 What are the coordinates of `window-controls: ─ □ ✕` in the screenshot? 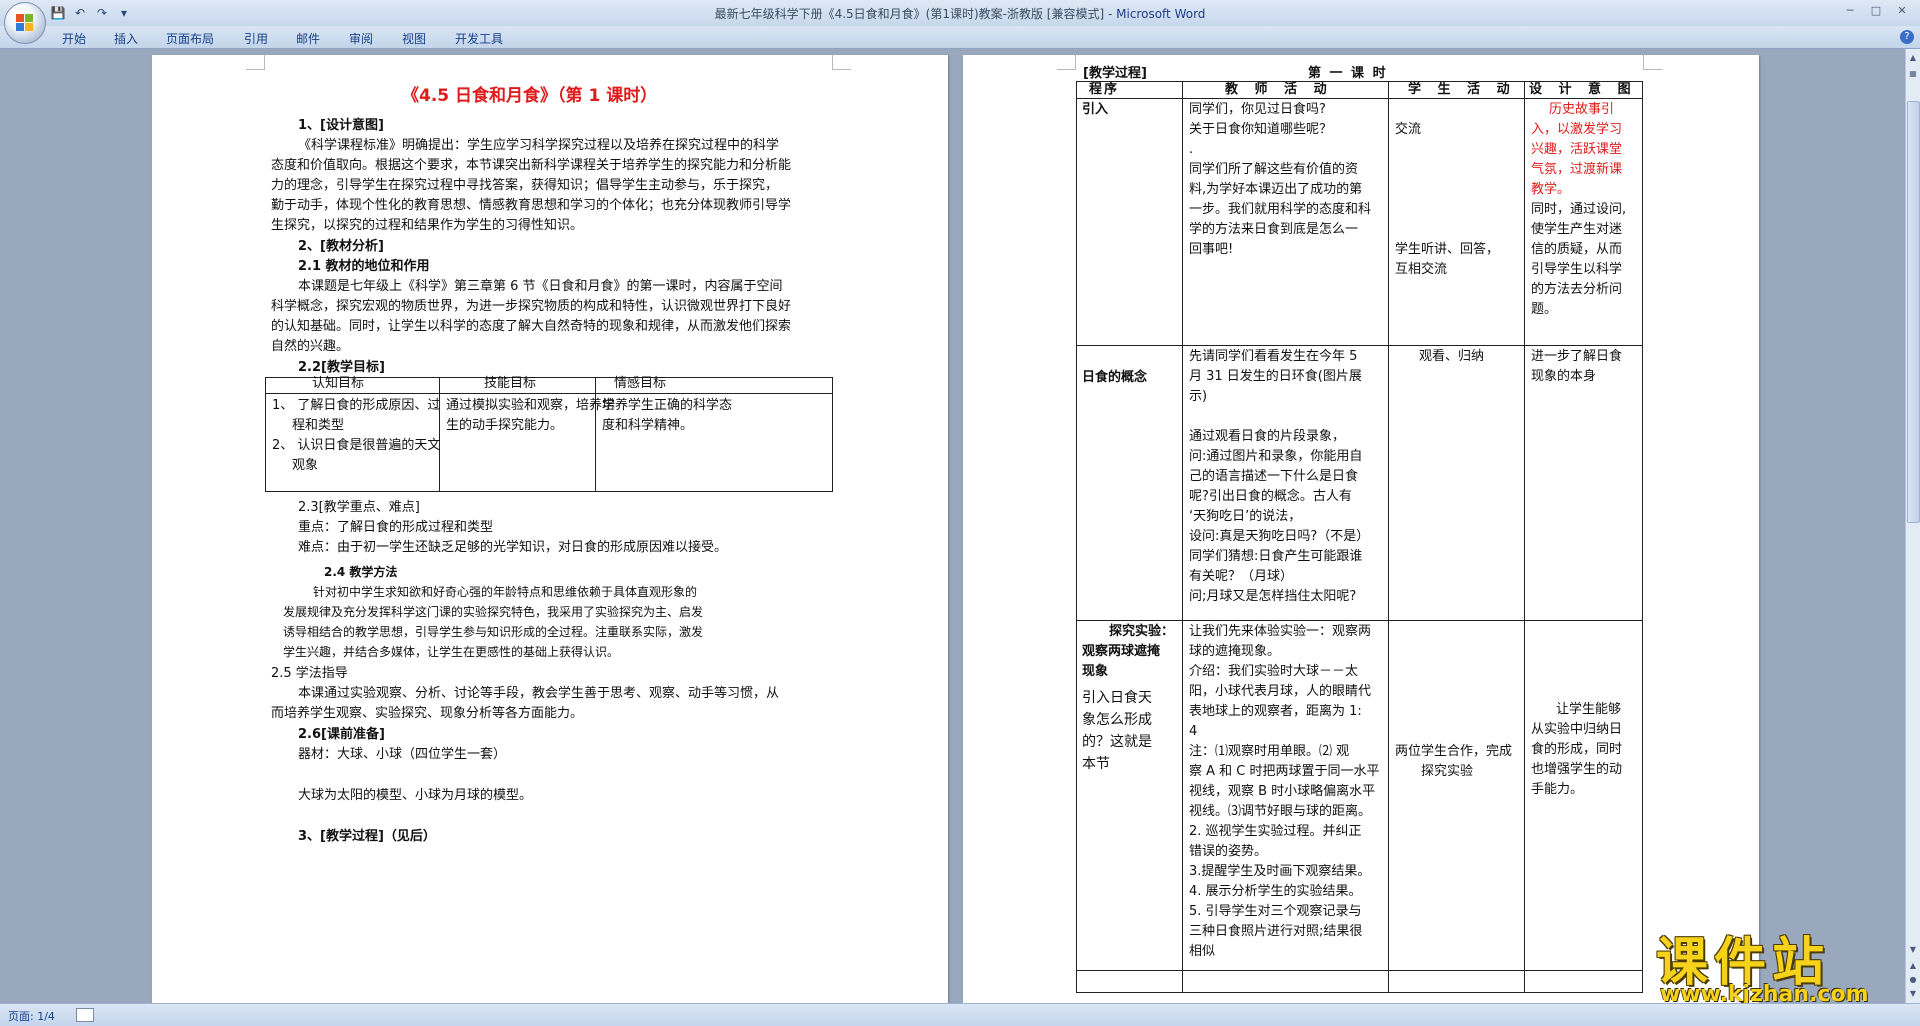 It's located at (1876, 11).